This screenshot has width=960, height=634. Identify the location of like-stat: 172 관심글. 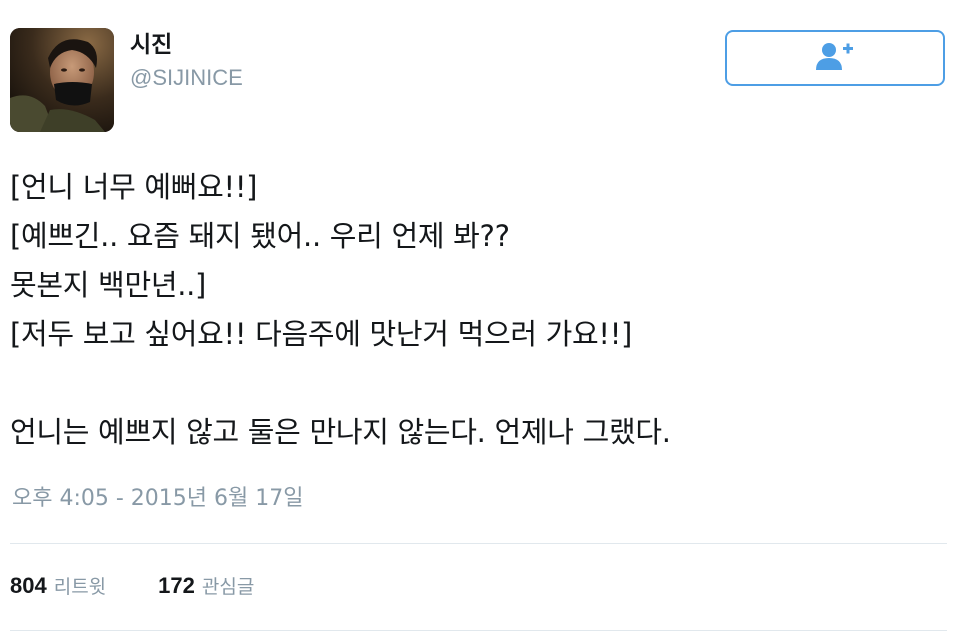
(206, 585).